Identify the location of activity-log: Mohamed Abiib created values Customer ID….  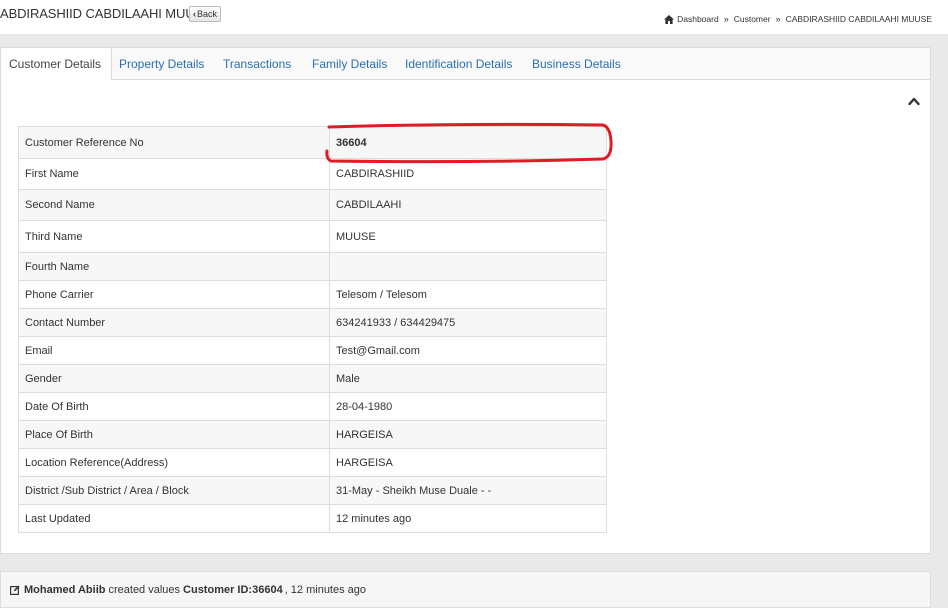
(465, 589).